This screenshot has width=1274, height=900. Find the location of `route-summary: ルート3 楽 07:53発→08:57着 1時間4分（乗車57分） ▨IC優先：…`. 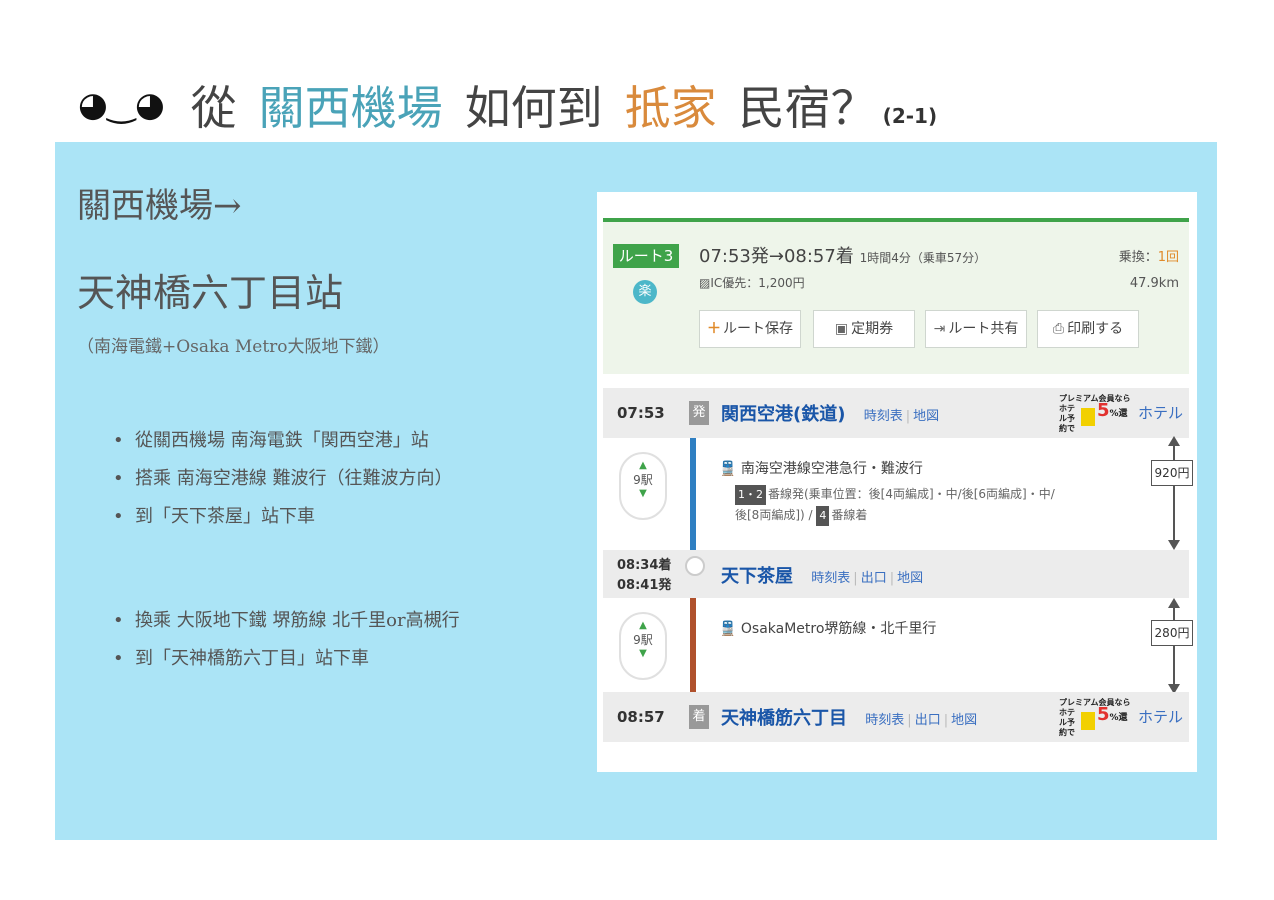

route-summary: ルート3 楽 07:53発→08:57着 1時間4分（乗車57分） ▨IC優先：… is located at coordinates (896, 296).